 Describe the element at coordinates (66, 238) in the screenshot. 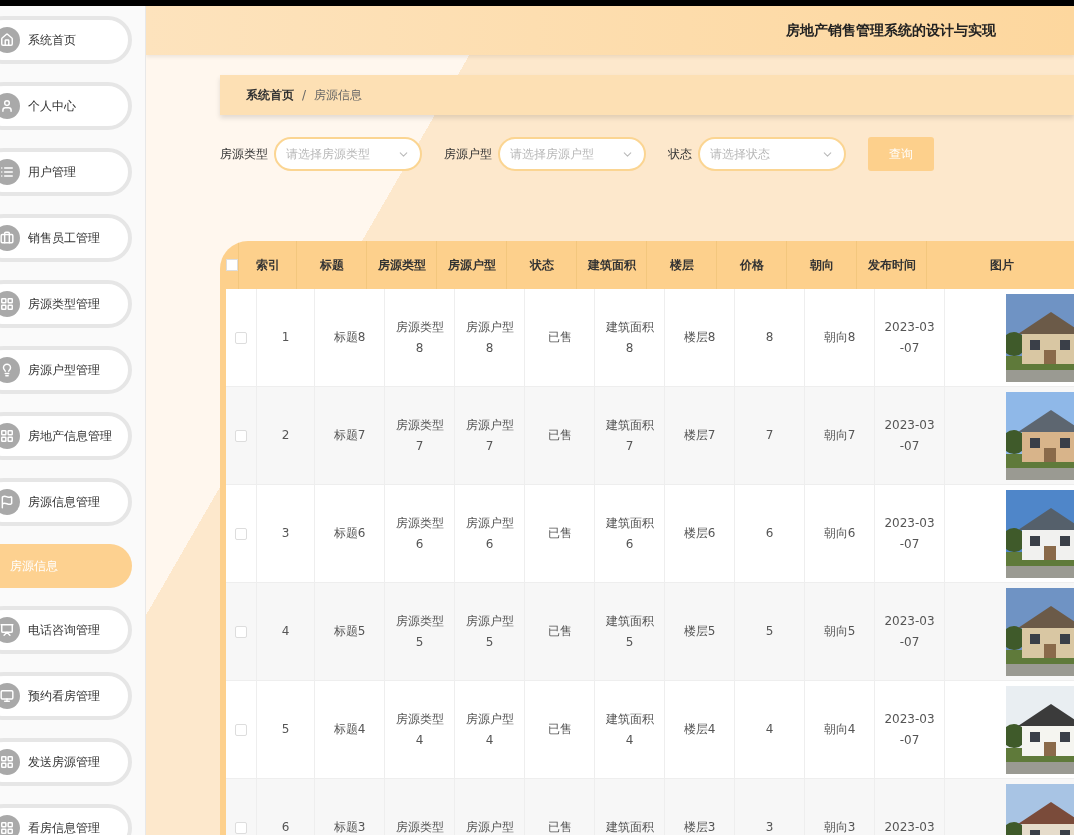

I see `sidebar-item: 销售员工管理` at that location.